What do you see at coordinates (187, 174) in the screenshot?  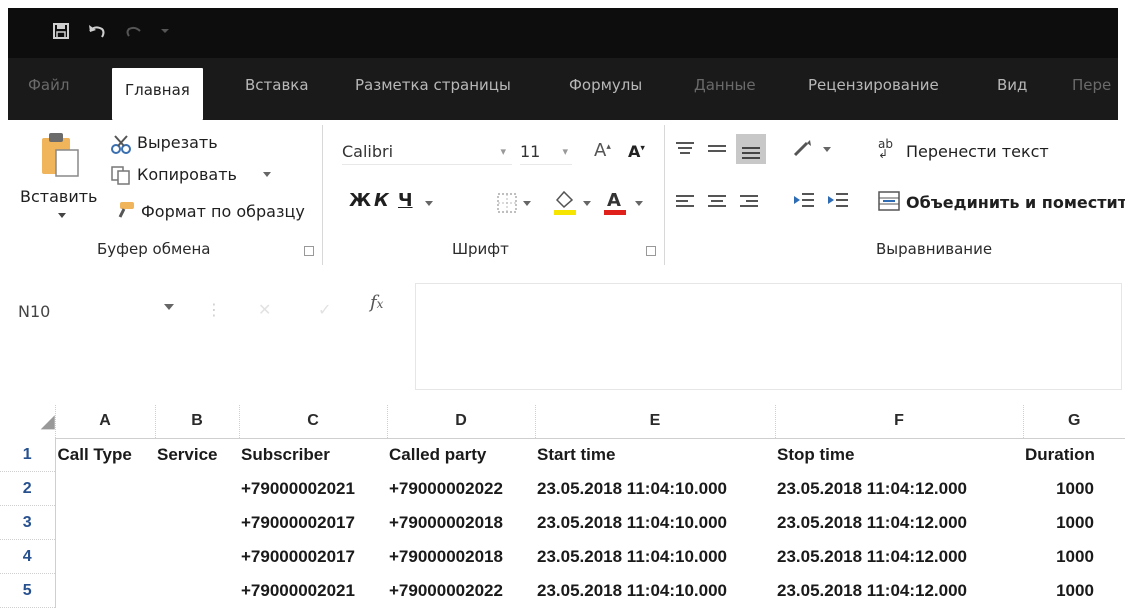 I see `copy-button: Копировать` at bounding box center [187, 174].